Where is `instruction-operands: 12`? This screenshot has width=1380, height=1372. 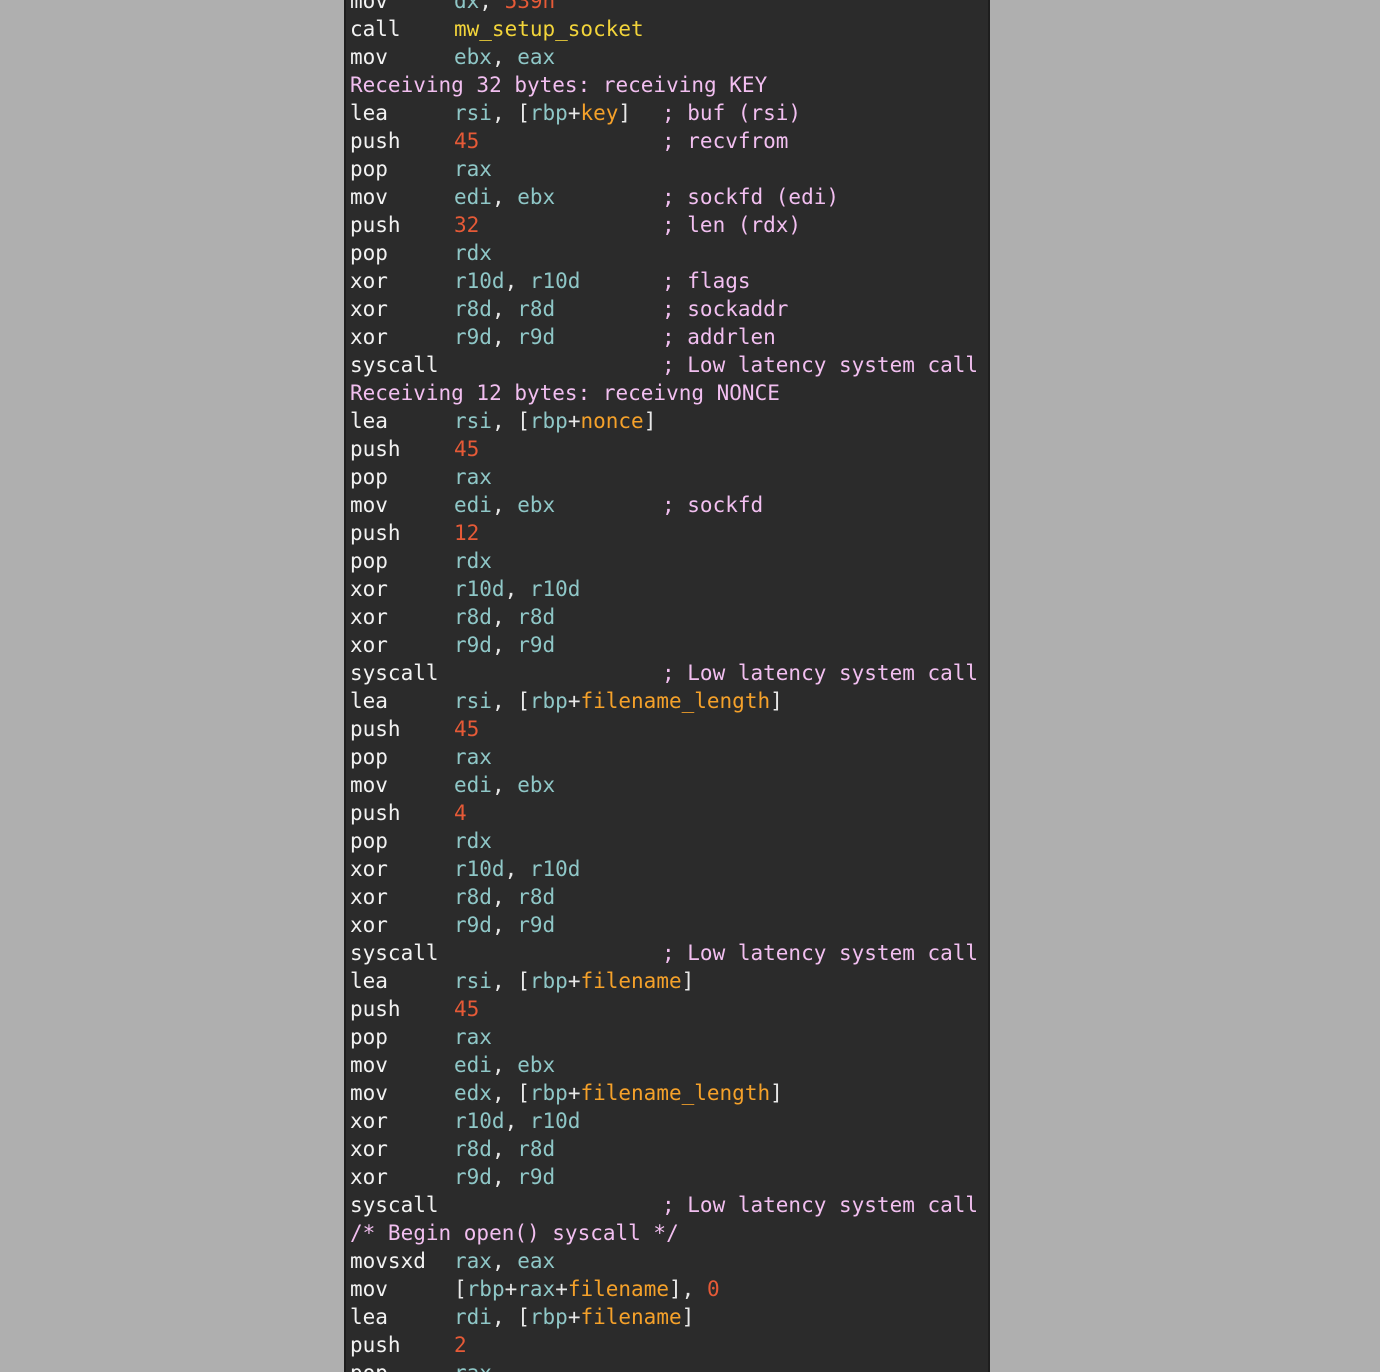 instruction-operands: 12 is located at coordinates (466, 533).